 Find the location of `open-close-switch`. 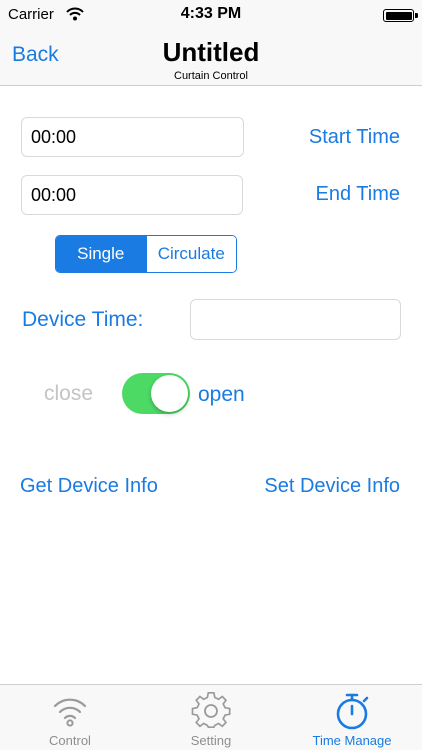

open-close-switch is located at coordinates (156, 393).